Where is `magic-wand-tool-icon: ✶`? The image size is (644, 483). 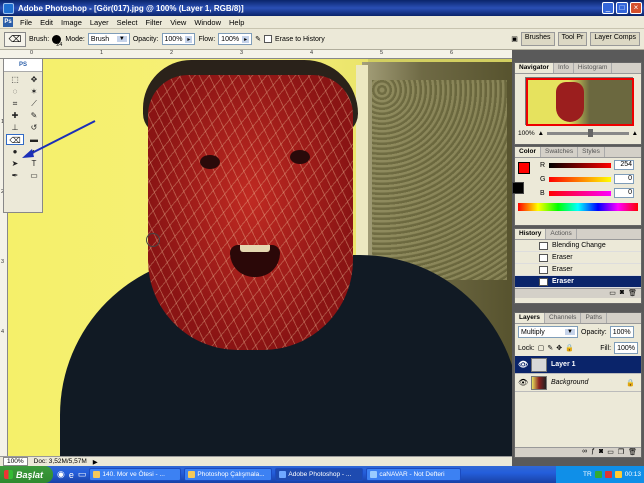
magic-wand-tool-icon: ✶ is located at coordinates (34, 91).